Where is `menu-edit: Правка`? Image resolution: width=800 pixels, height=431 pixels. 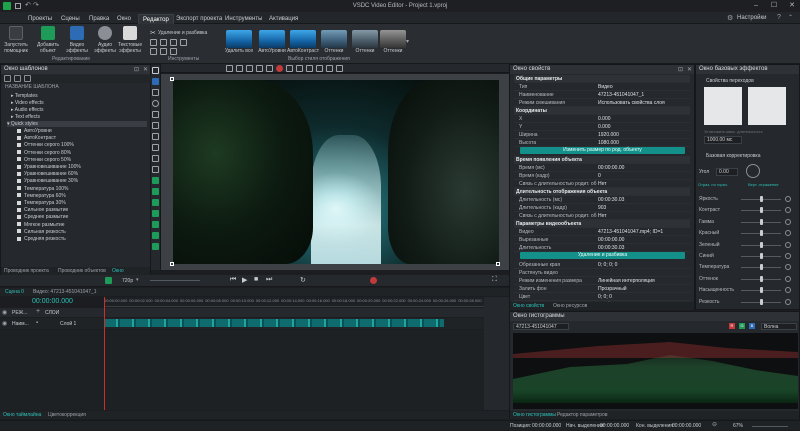 menu-edit: Правка is located at coordinates (99, 19).